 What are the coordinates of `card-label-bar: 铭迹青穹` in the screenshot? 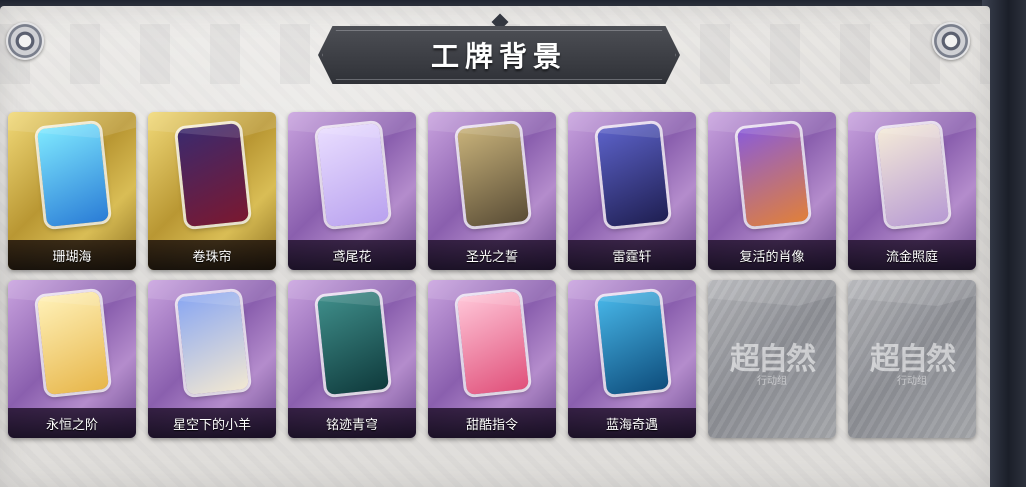 It's located at (352, 423).